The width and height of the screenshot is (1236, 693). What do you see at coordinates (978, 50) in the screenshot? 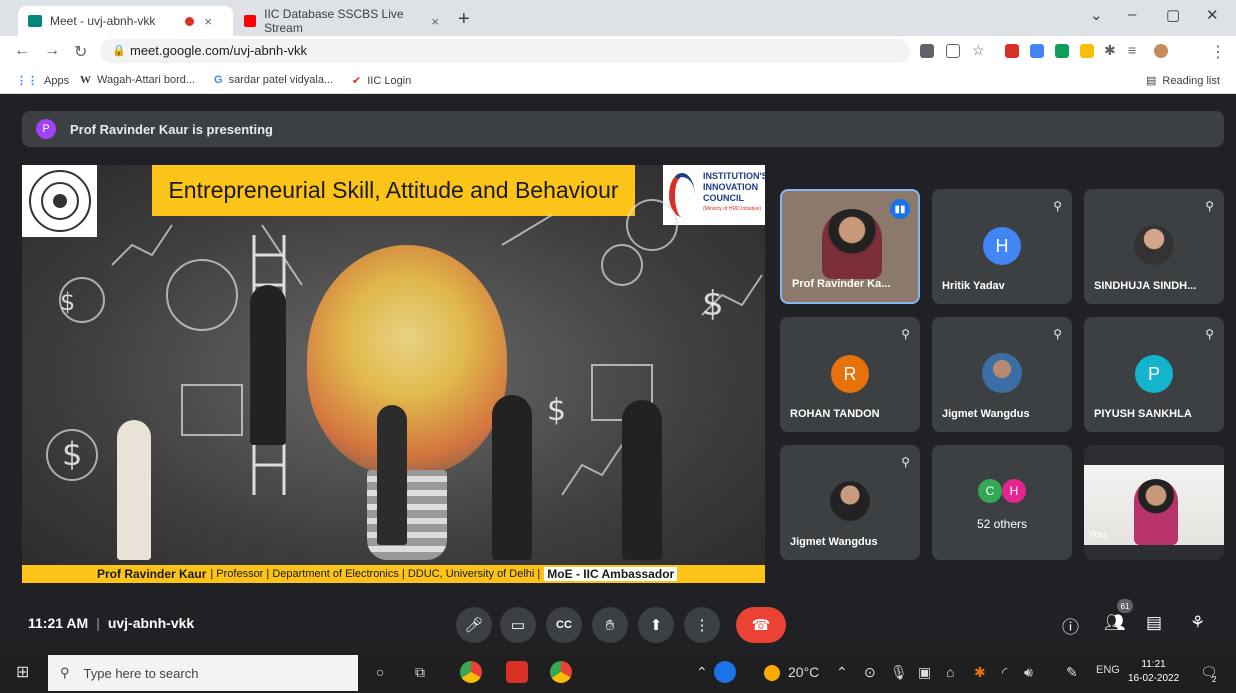
I see `bookmark-star-icon: ☆` at bounding box center [978, 50].